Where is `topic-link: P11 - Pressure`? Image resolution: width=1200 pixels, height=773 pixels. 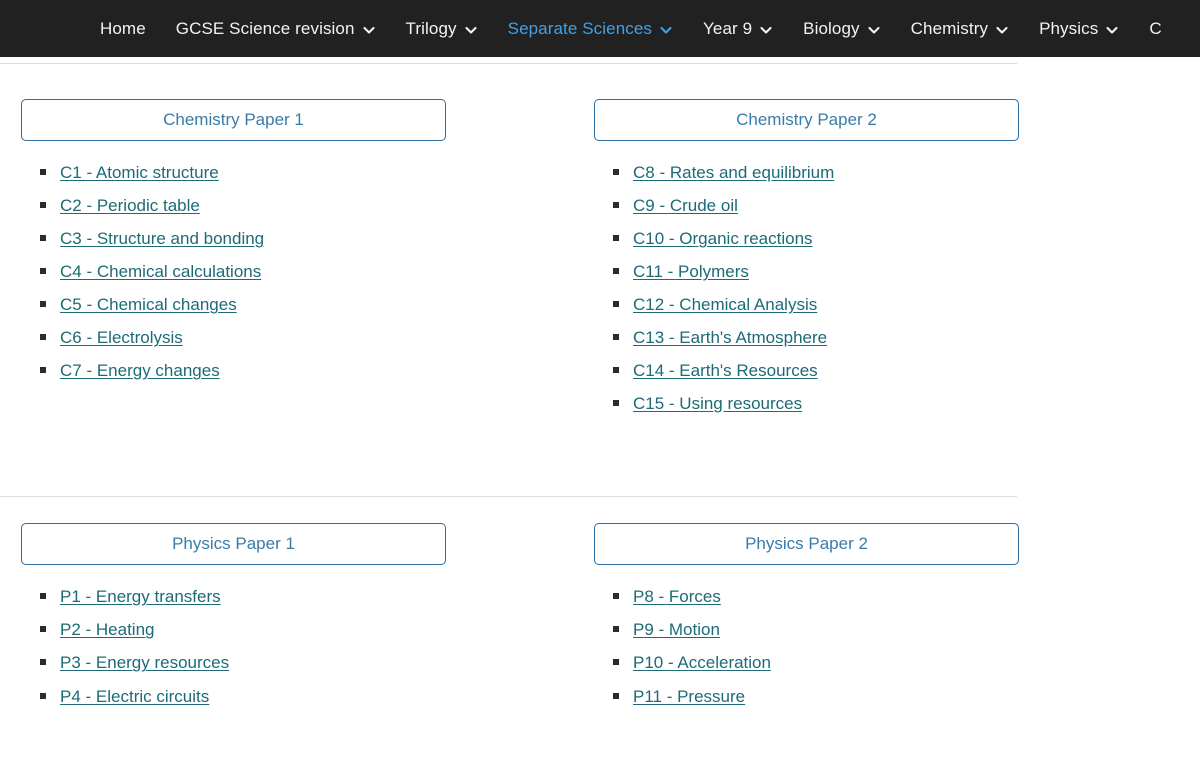 topic-link: P11 - Pressure is located at coordinates (689, 697).